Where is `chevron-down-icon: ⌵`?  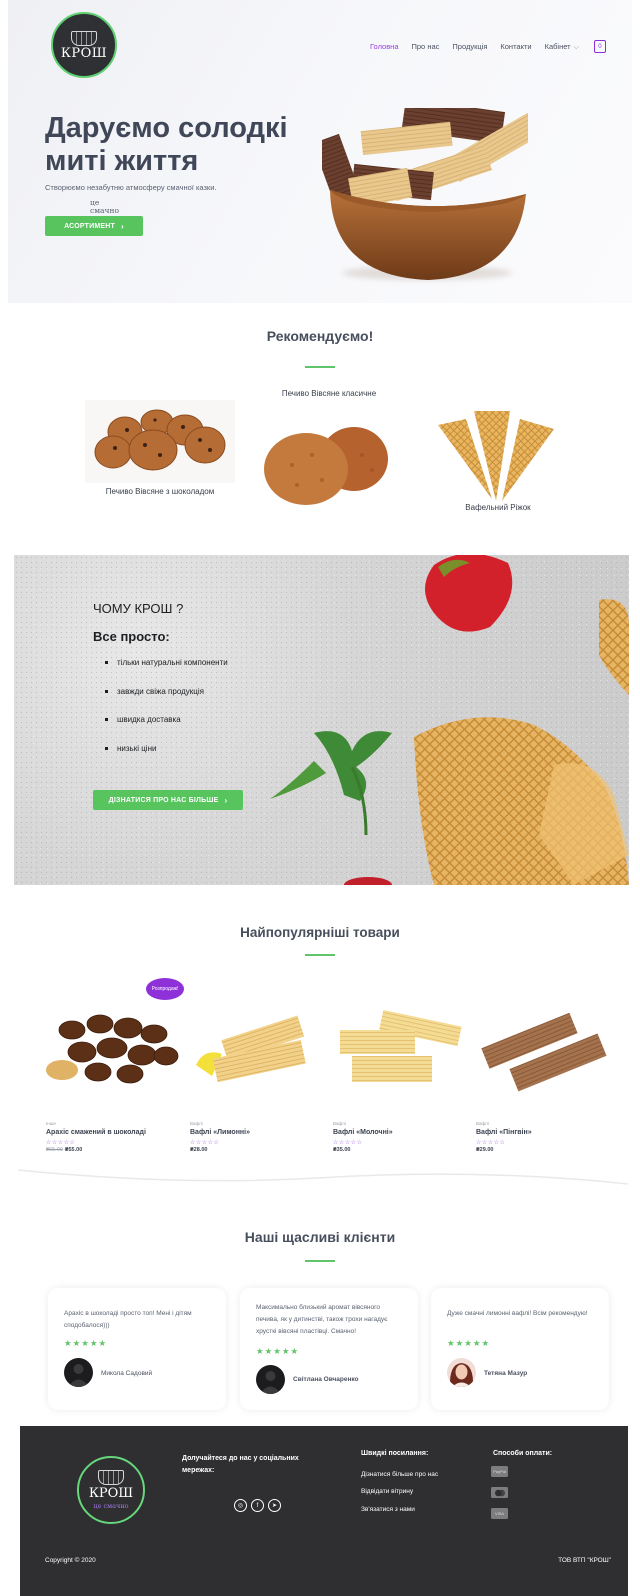 chevron-down-icon: ⌵ is located at coordinates (576, 47).